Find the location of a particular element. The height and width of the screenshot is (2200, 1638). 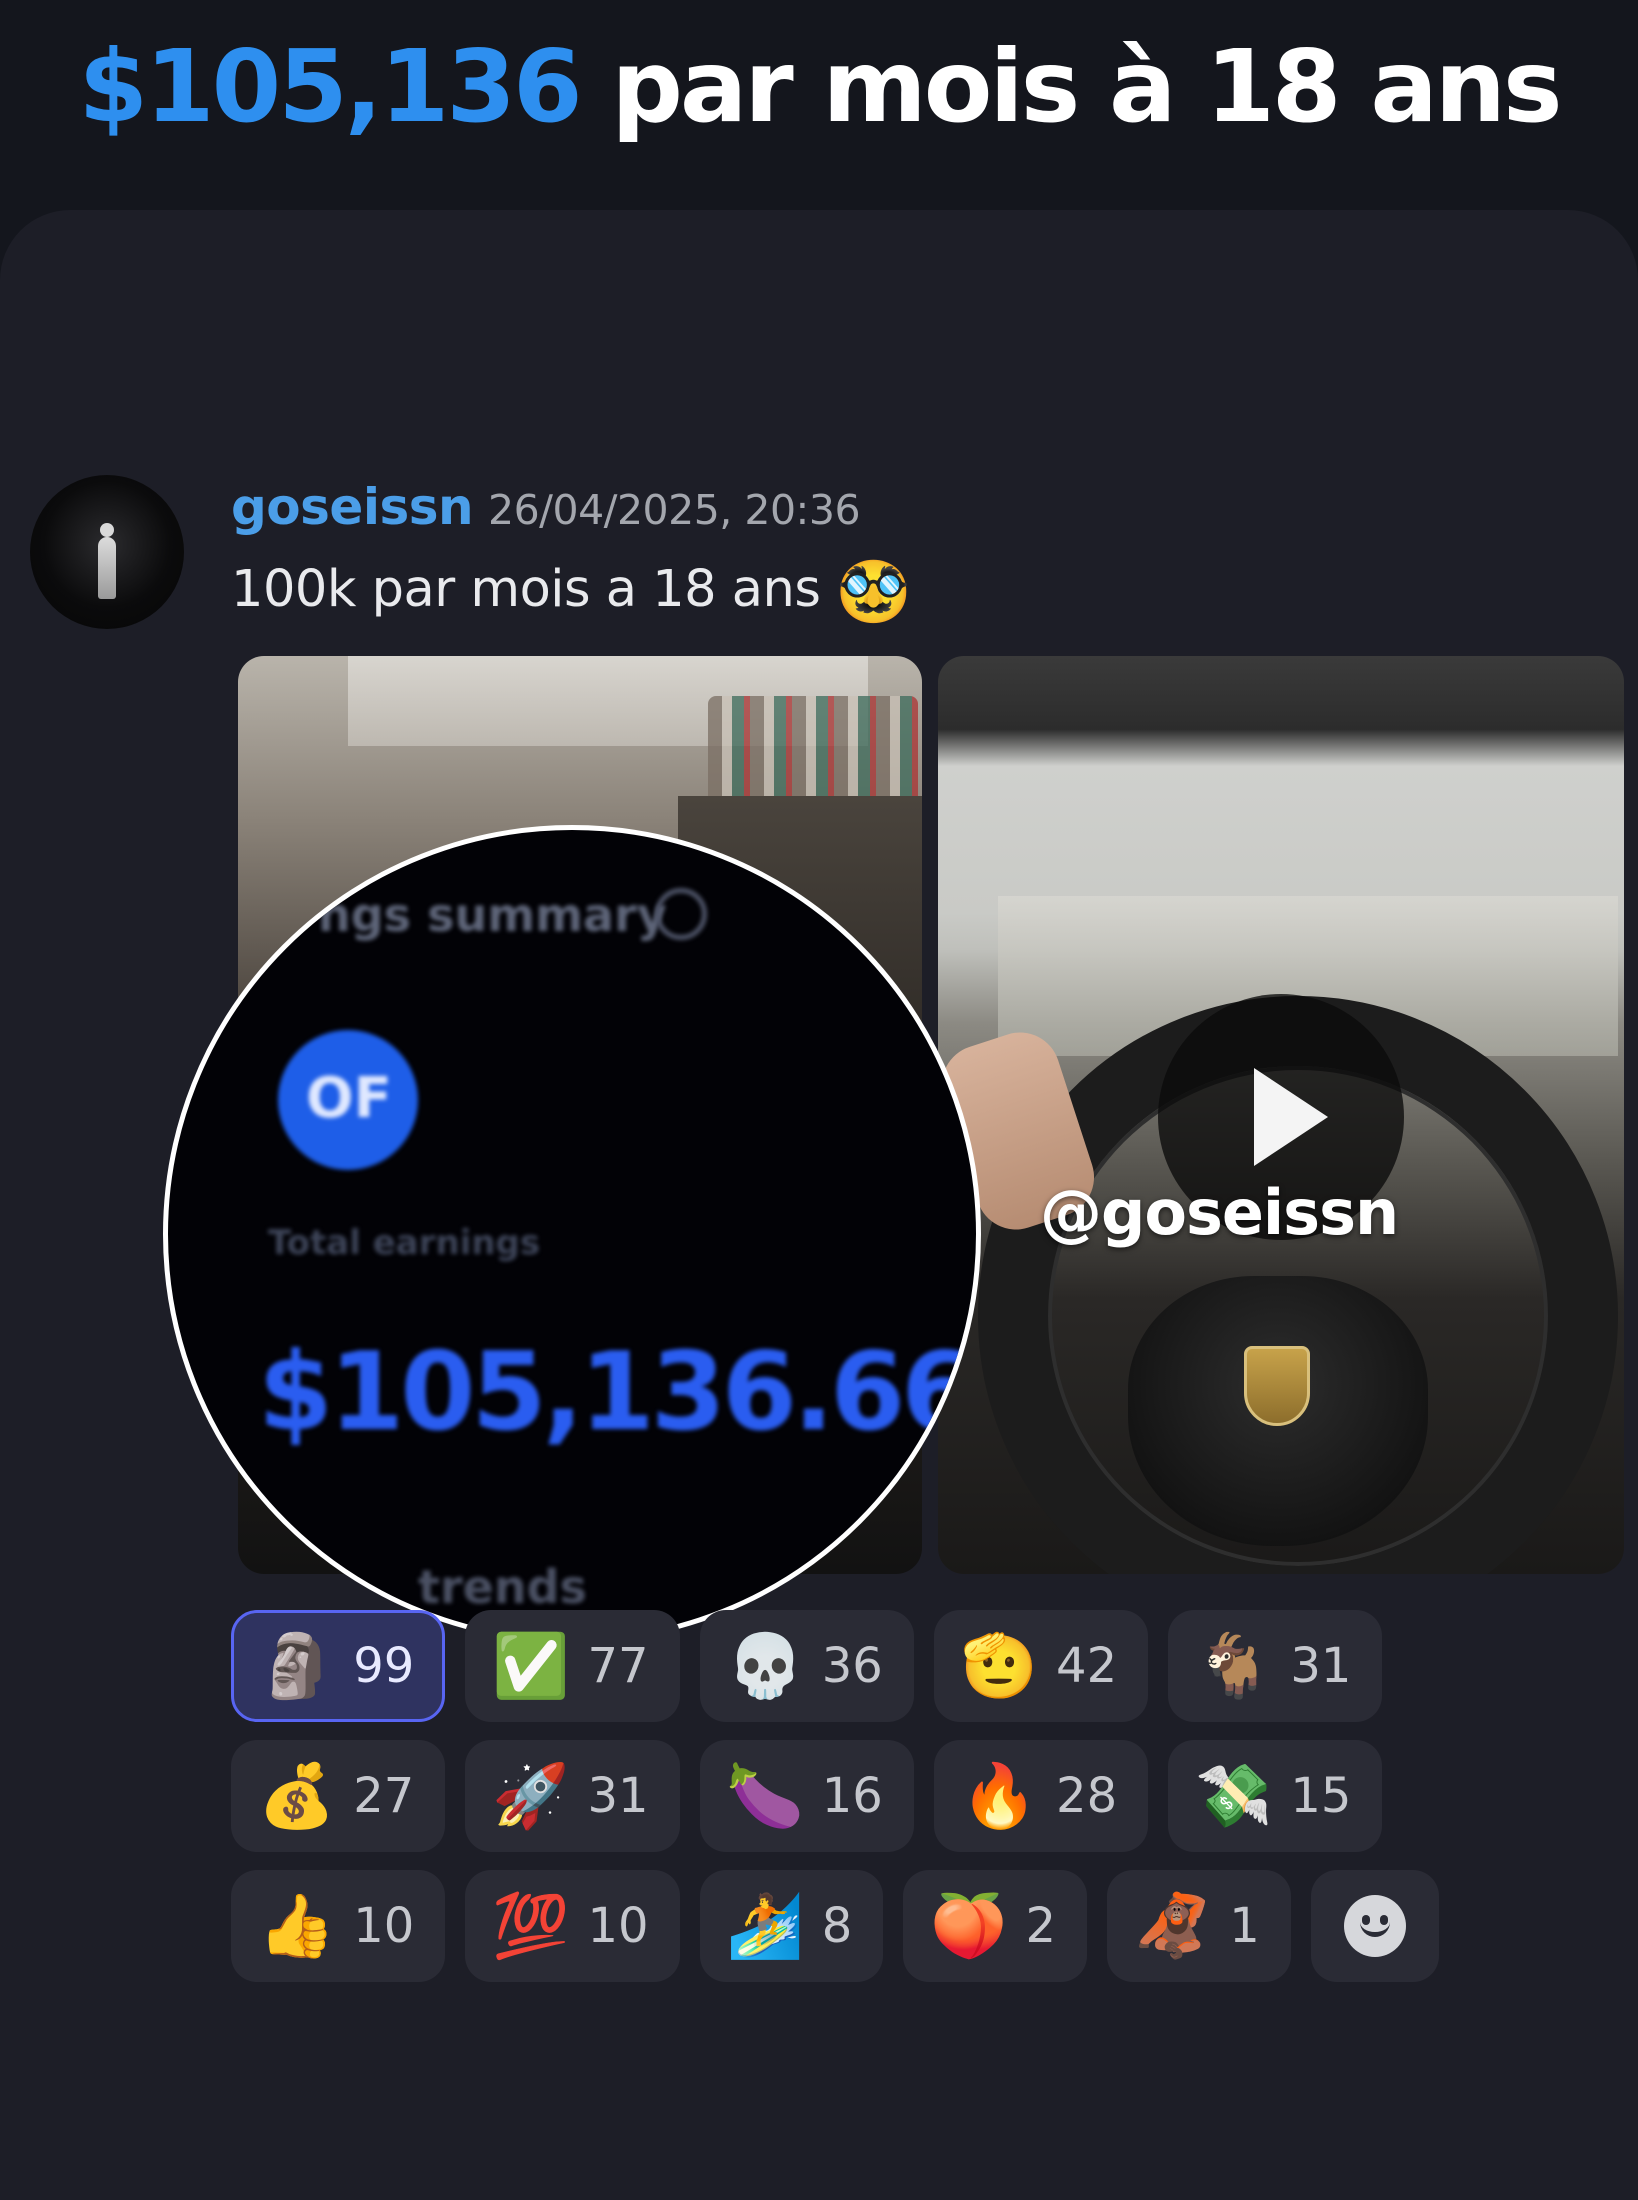

reaction-thumbs-up: 👍 10 is located at coordinates (338, 1926).